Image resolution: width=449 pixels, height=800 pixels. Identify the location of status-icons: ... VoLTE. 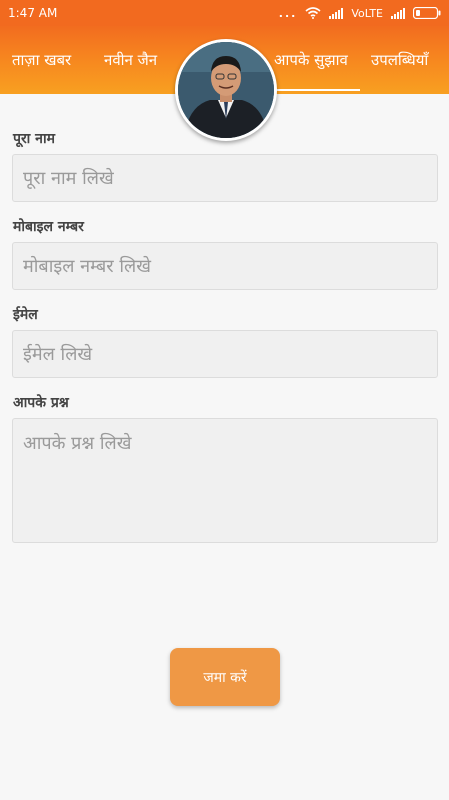
(360, 13).